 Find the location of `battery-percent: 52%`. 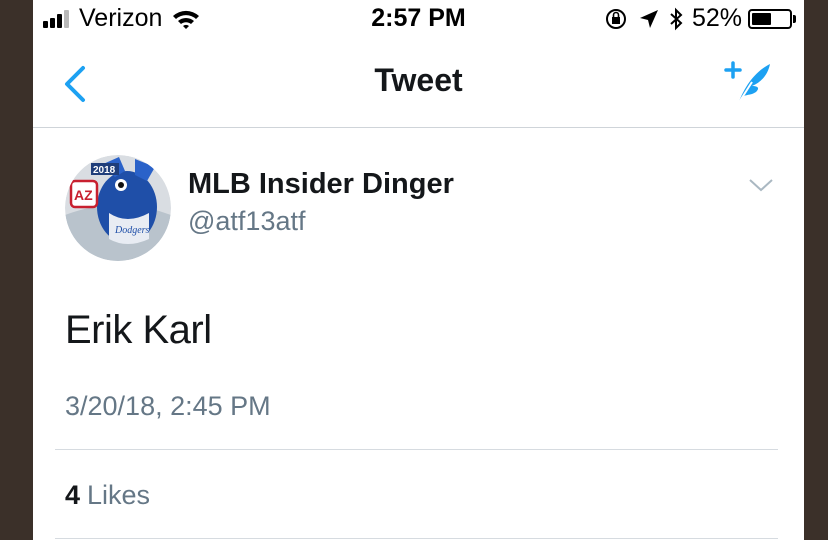

battery-percent: 52% is located at coordinates (716, 18).